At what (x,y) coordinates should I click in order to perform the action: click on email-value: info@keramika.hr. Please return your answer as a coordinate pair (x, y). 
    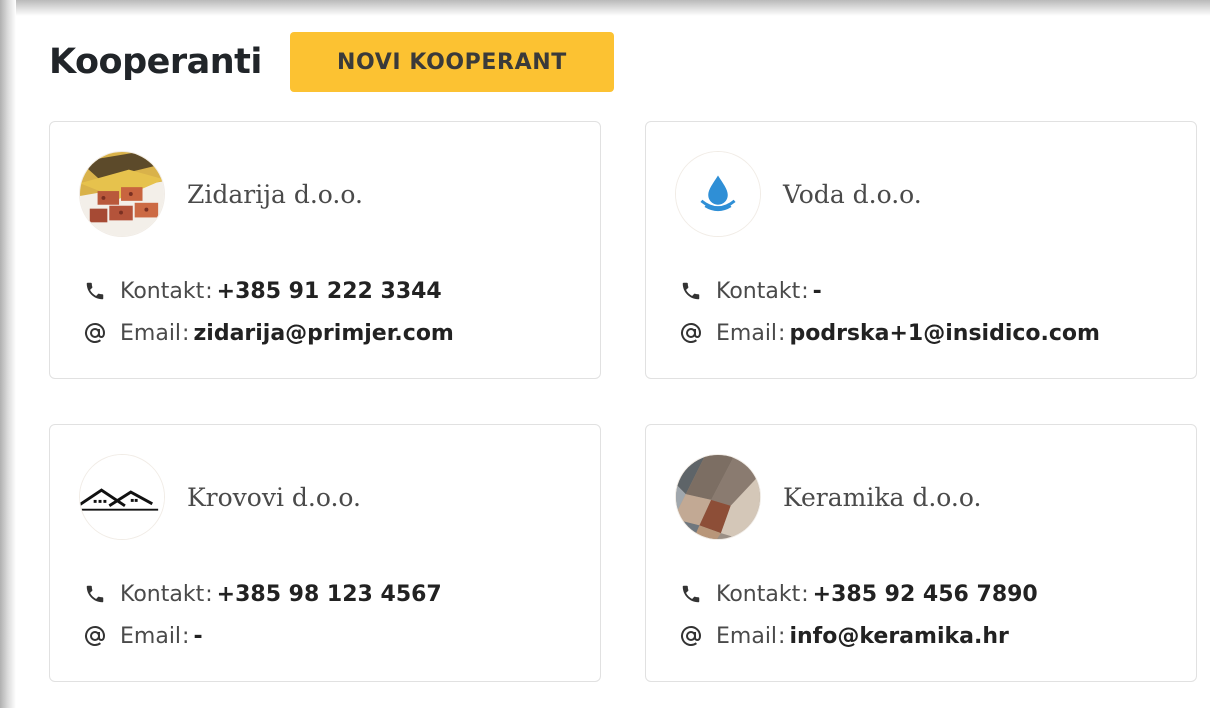
    Looking at the image, I should click on (898, 636).